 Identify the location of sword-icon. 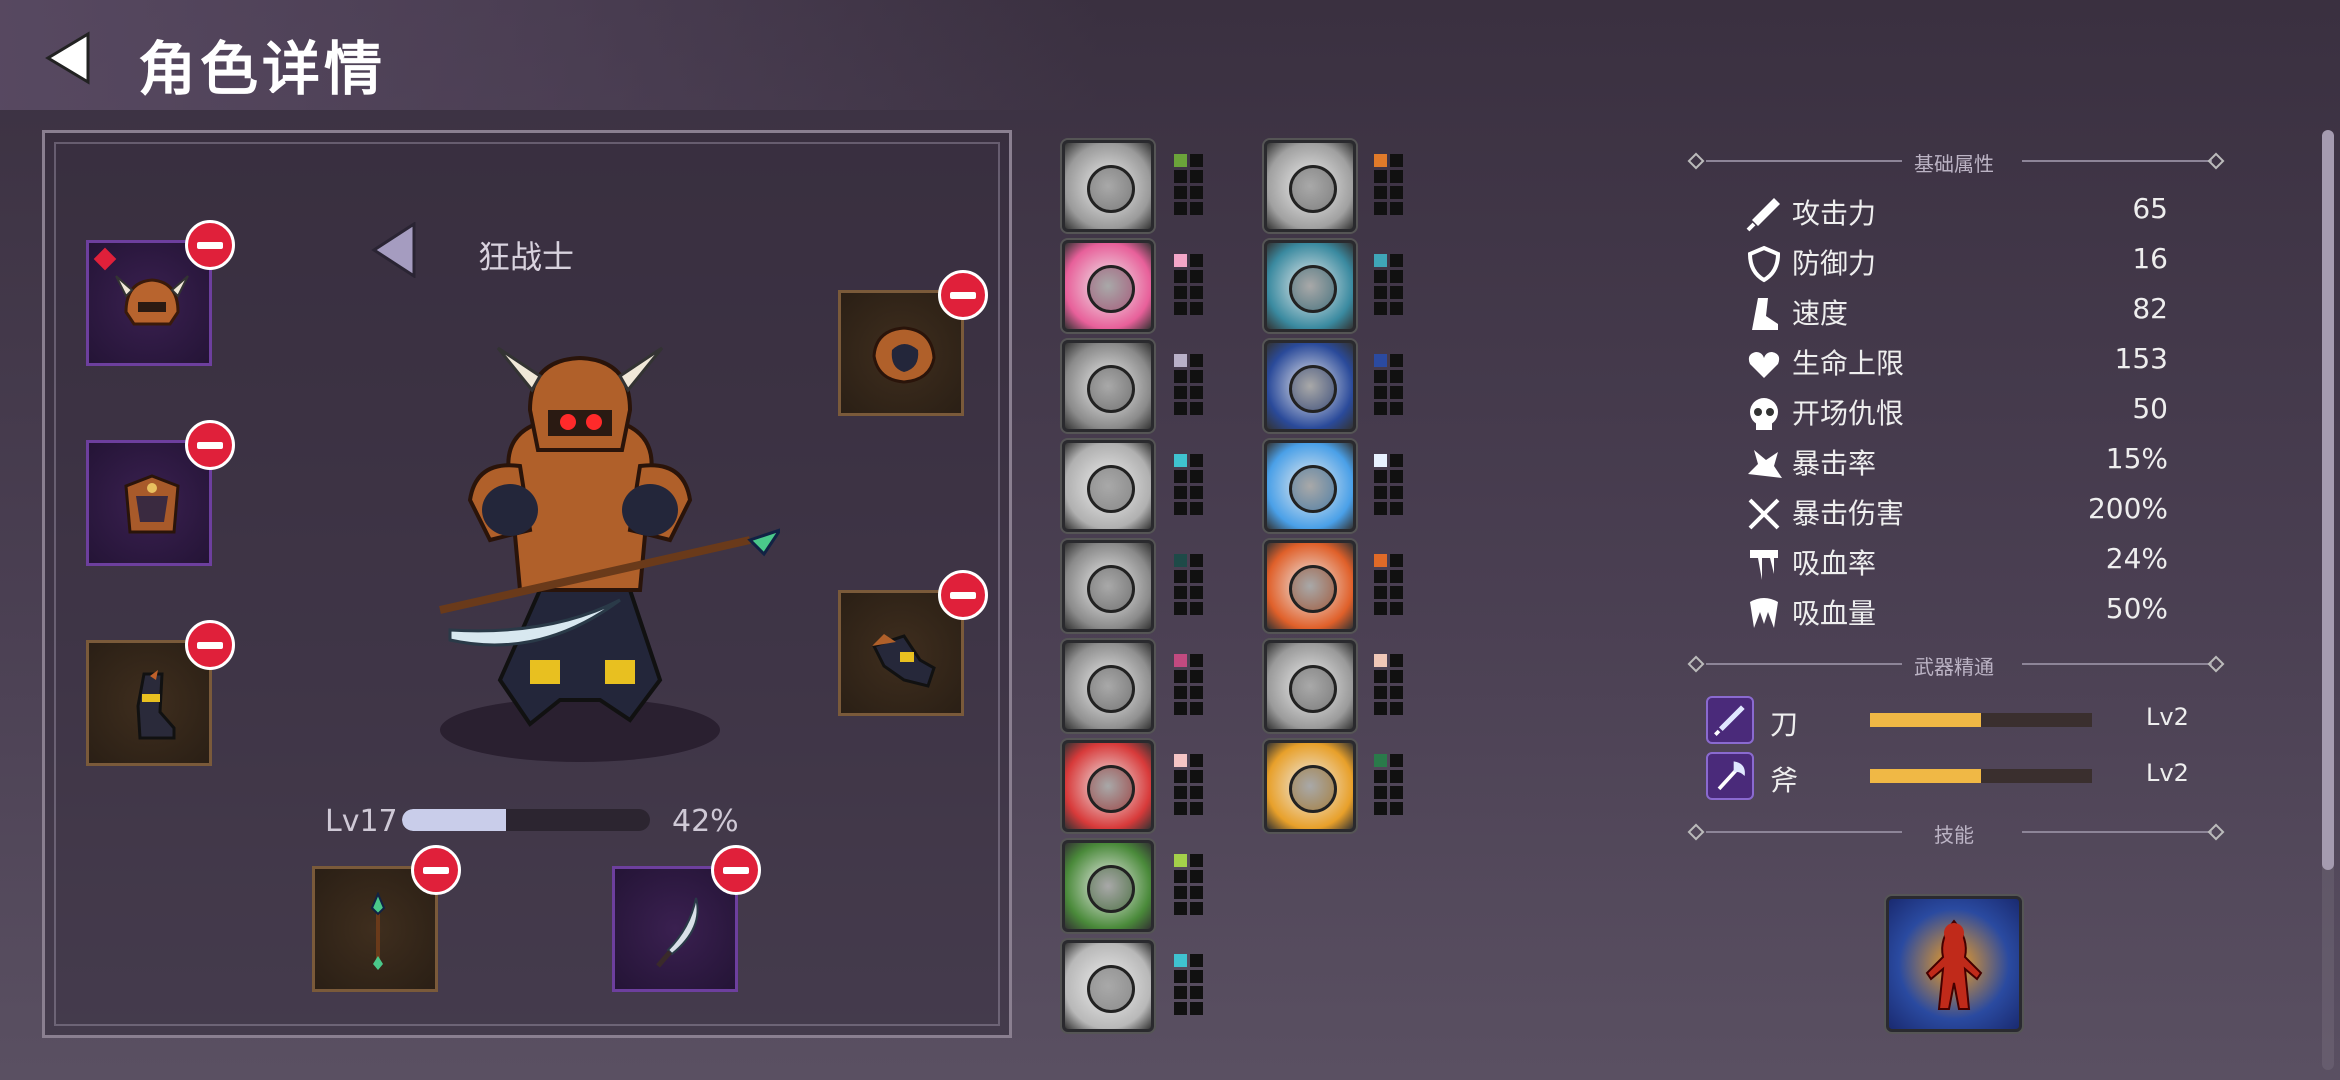
(1763, 215).